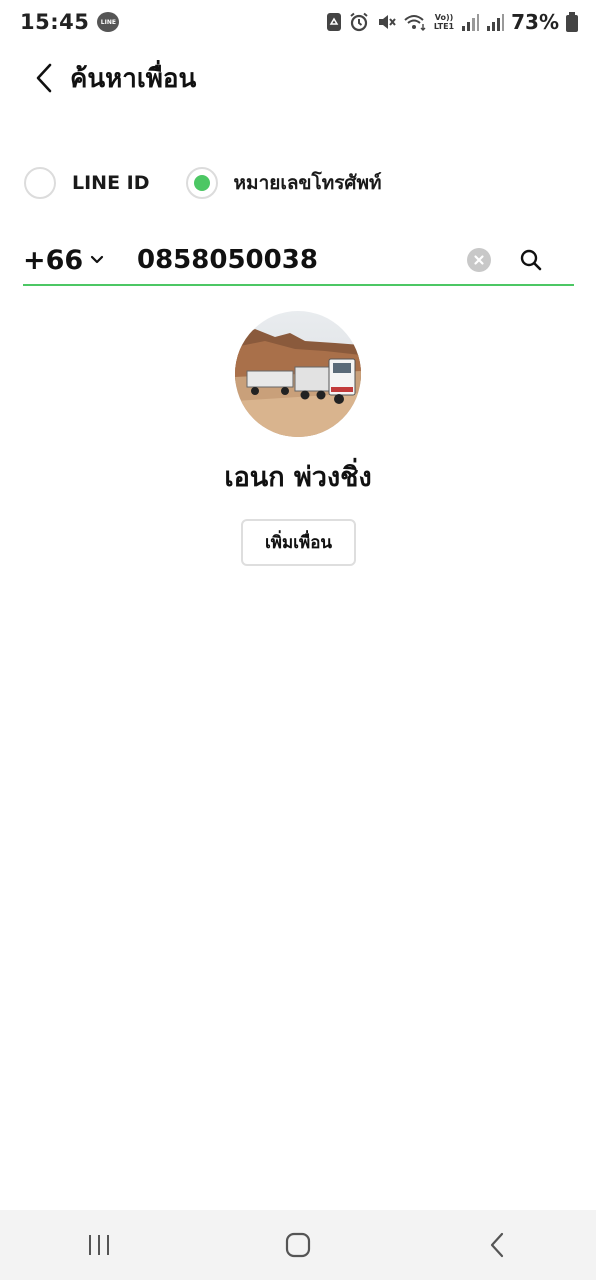 The height and width of the screenshot is (1280, 596). What do you see at coordinates (111, 183) in the screenshot?
I see `radio-label: LINE ID` at bounding box center [111, 183].